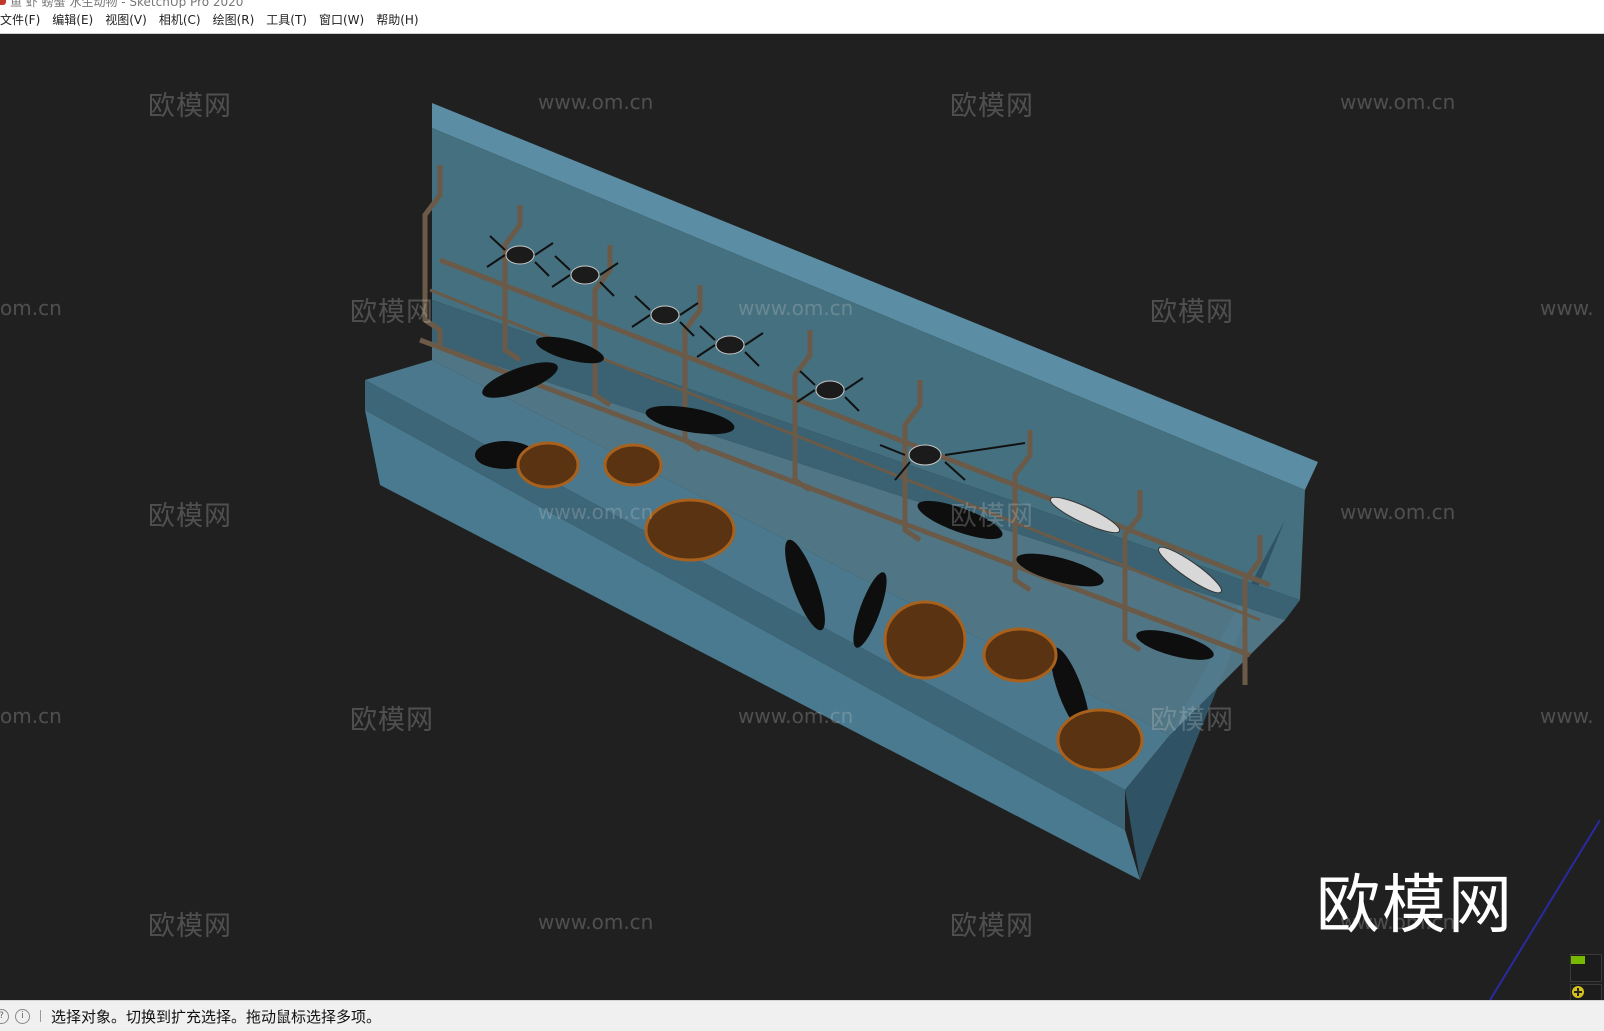  I want to click on help-icon: ?, so click(4, 1016).